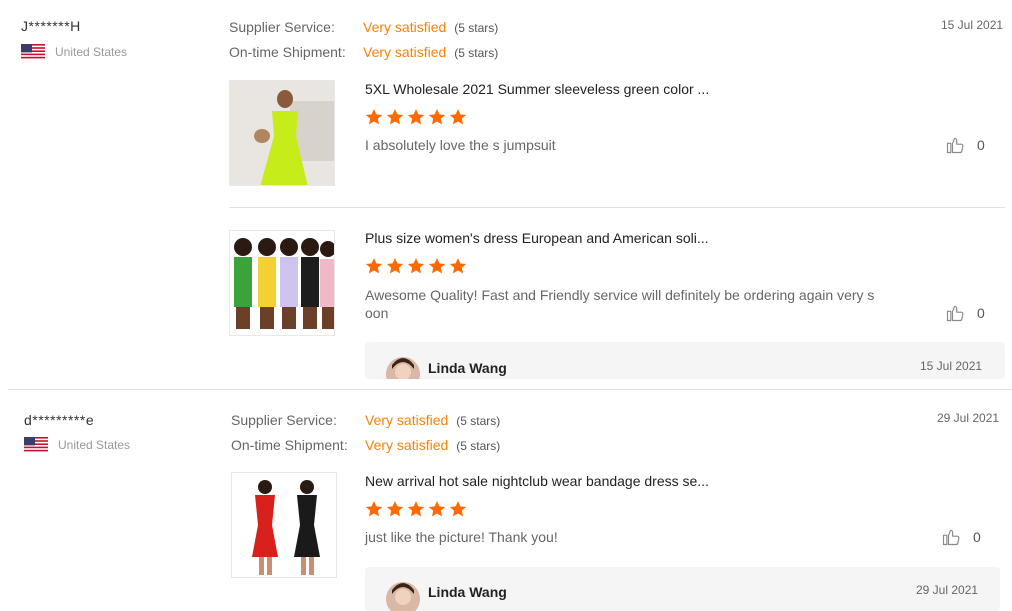 Image resolution: width=1012 pixels, height=611 pixels. I want to click on review-date: 15 Jul 2021, so click(972, 25).